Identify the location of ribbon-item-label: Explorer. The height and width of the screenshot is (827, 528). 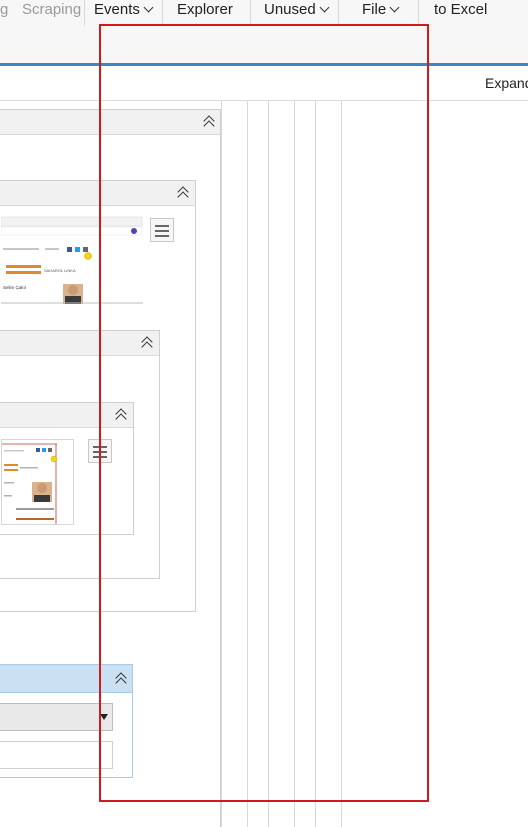
(205, 9).